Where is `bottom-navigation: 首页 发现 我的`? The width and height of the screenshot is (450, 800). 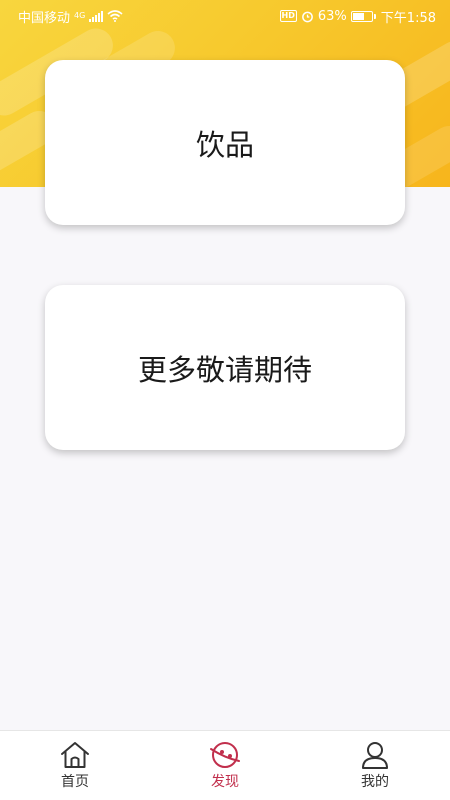
bottom-navigation: 首页 发现 我的 is located at coordinates (225, 765).